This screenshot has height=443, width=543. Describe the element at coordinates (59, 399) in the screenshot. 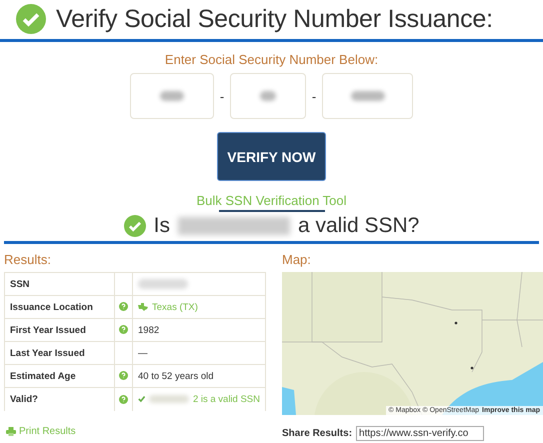

I see `row-label: Valid?` at that location.